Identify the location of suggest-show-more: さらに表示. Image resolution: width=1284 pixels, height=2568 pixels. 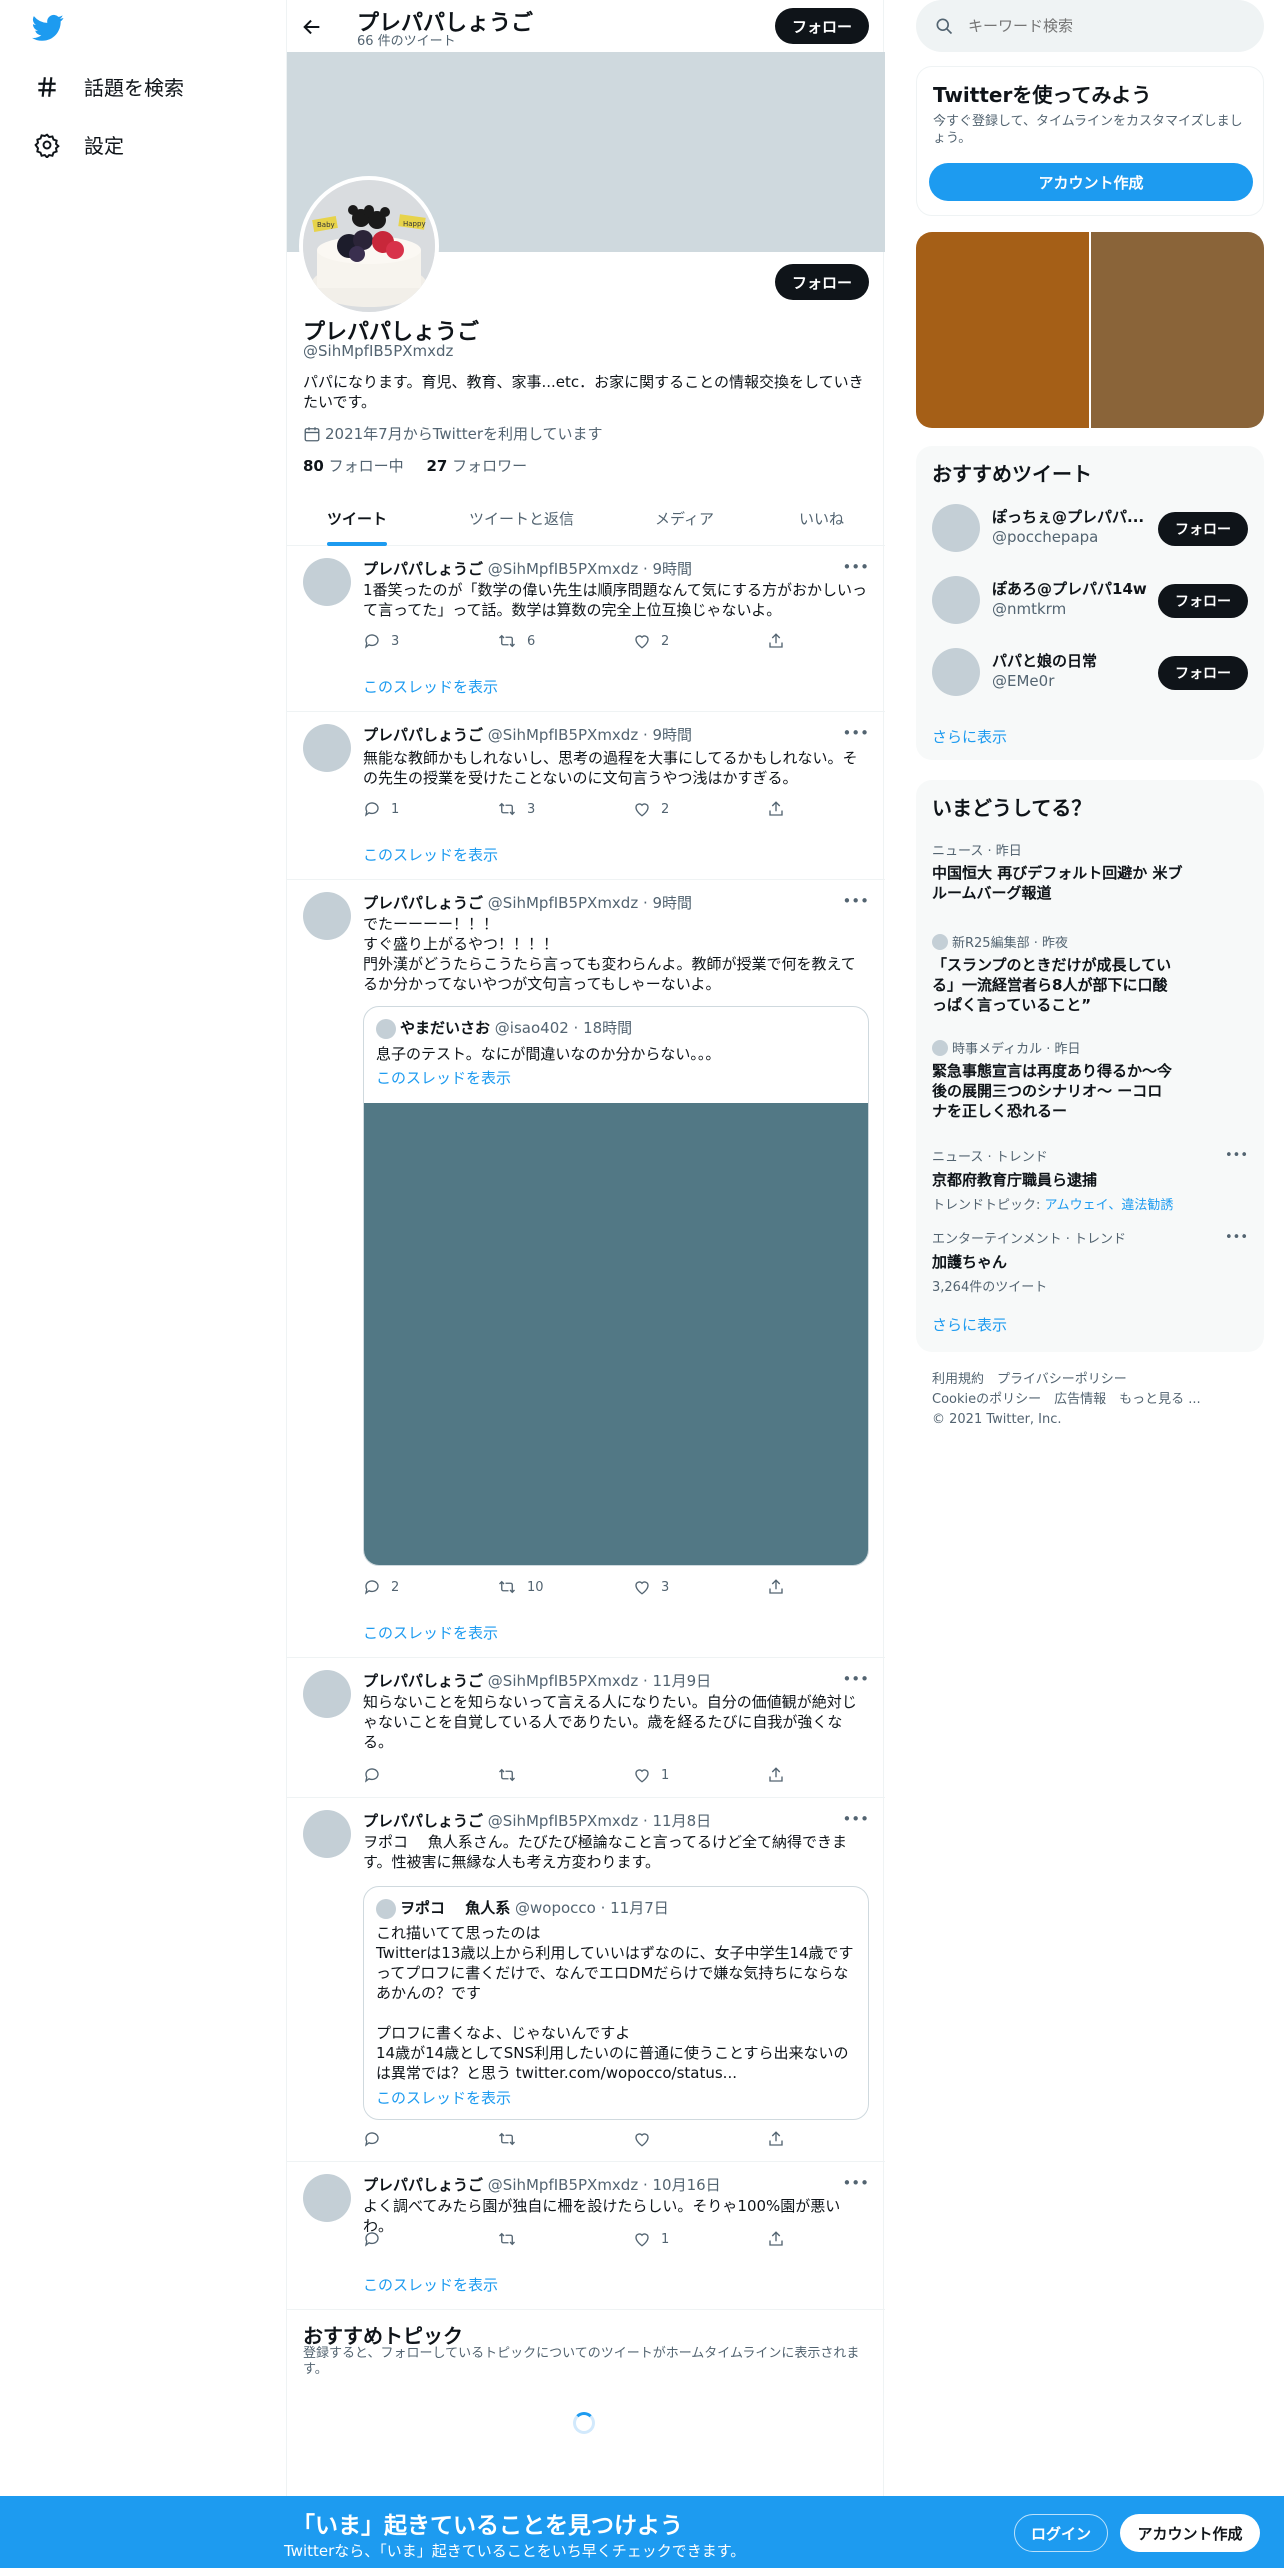
(969, 736).